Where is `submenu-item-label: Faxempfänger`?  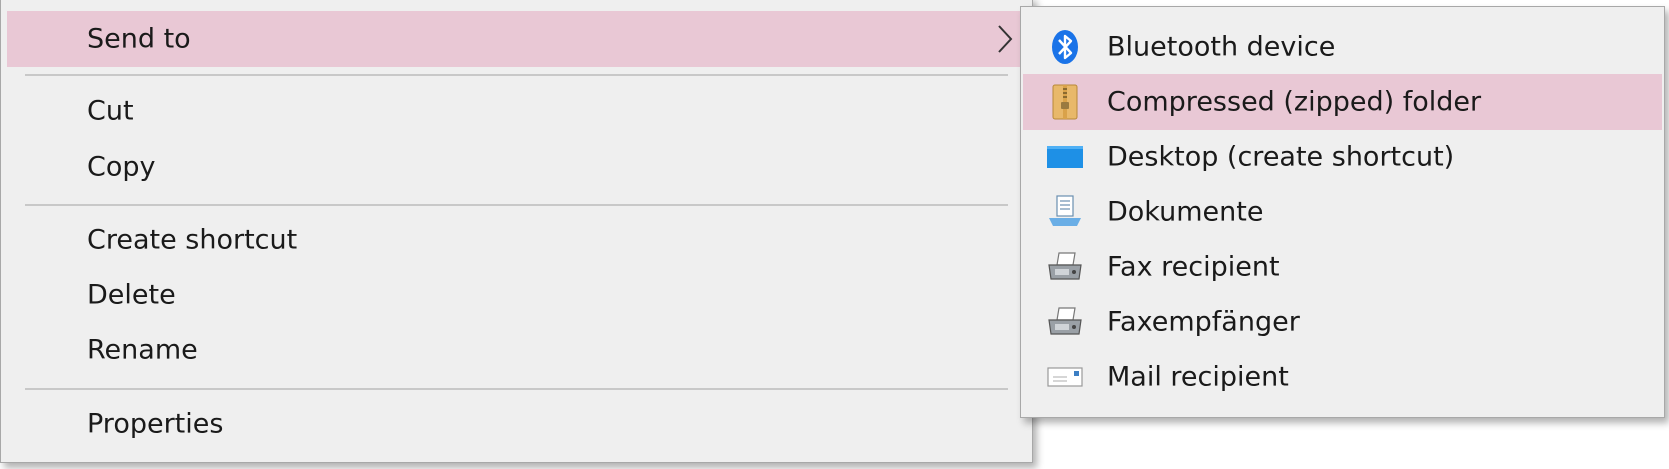 submenu-item-label: Faxempfänger is located at coordinates (1203, 322).